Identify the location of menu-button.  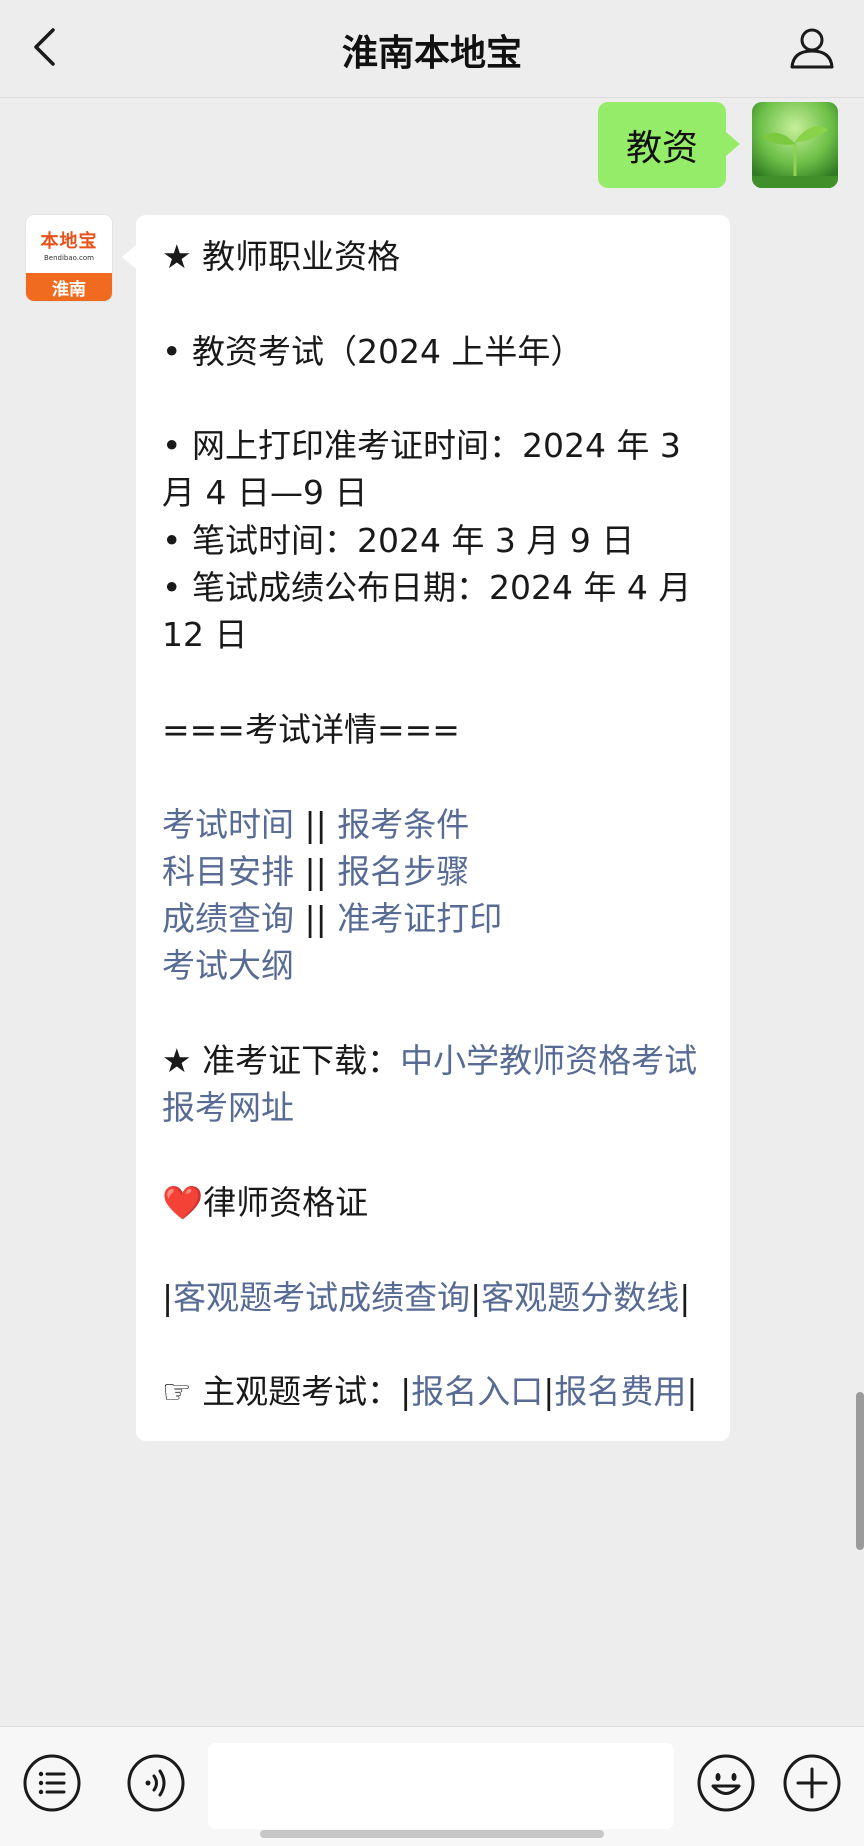
(52, 1783).